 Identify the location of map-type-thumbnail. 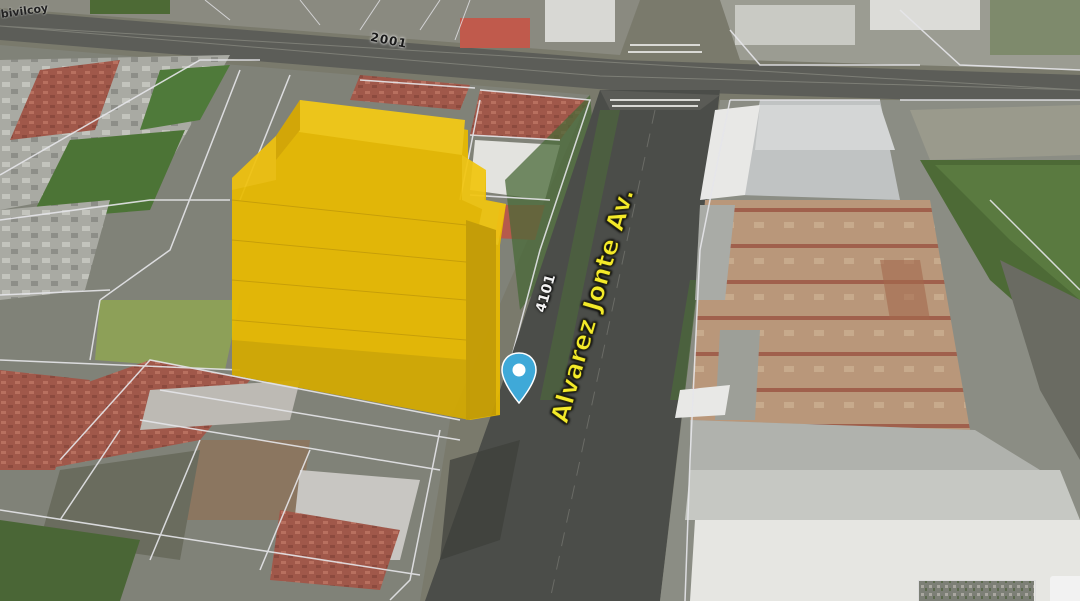
(977, 590).